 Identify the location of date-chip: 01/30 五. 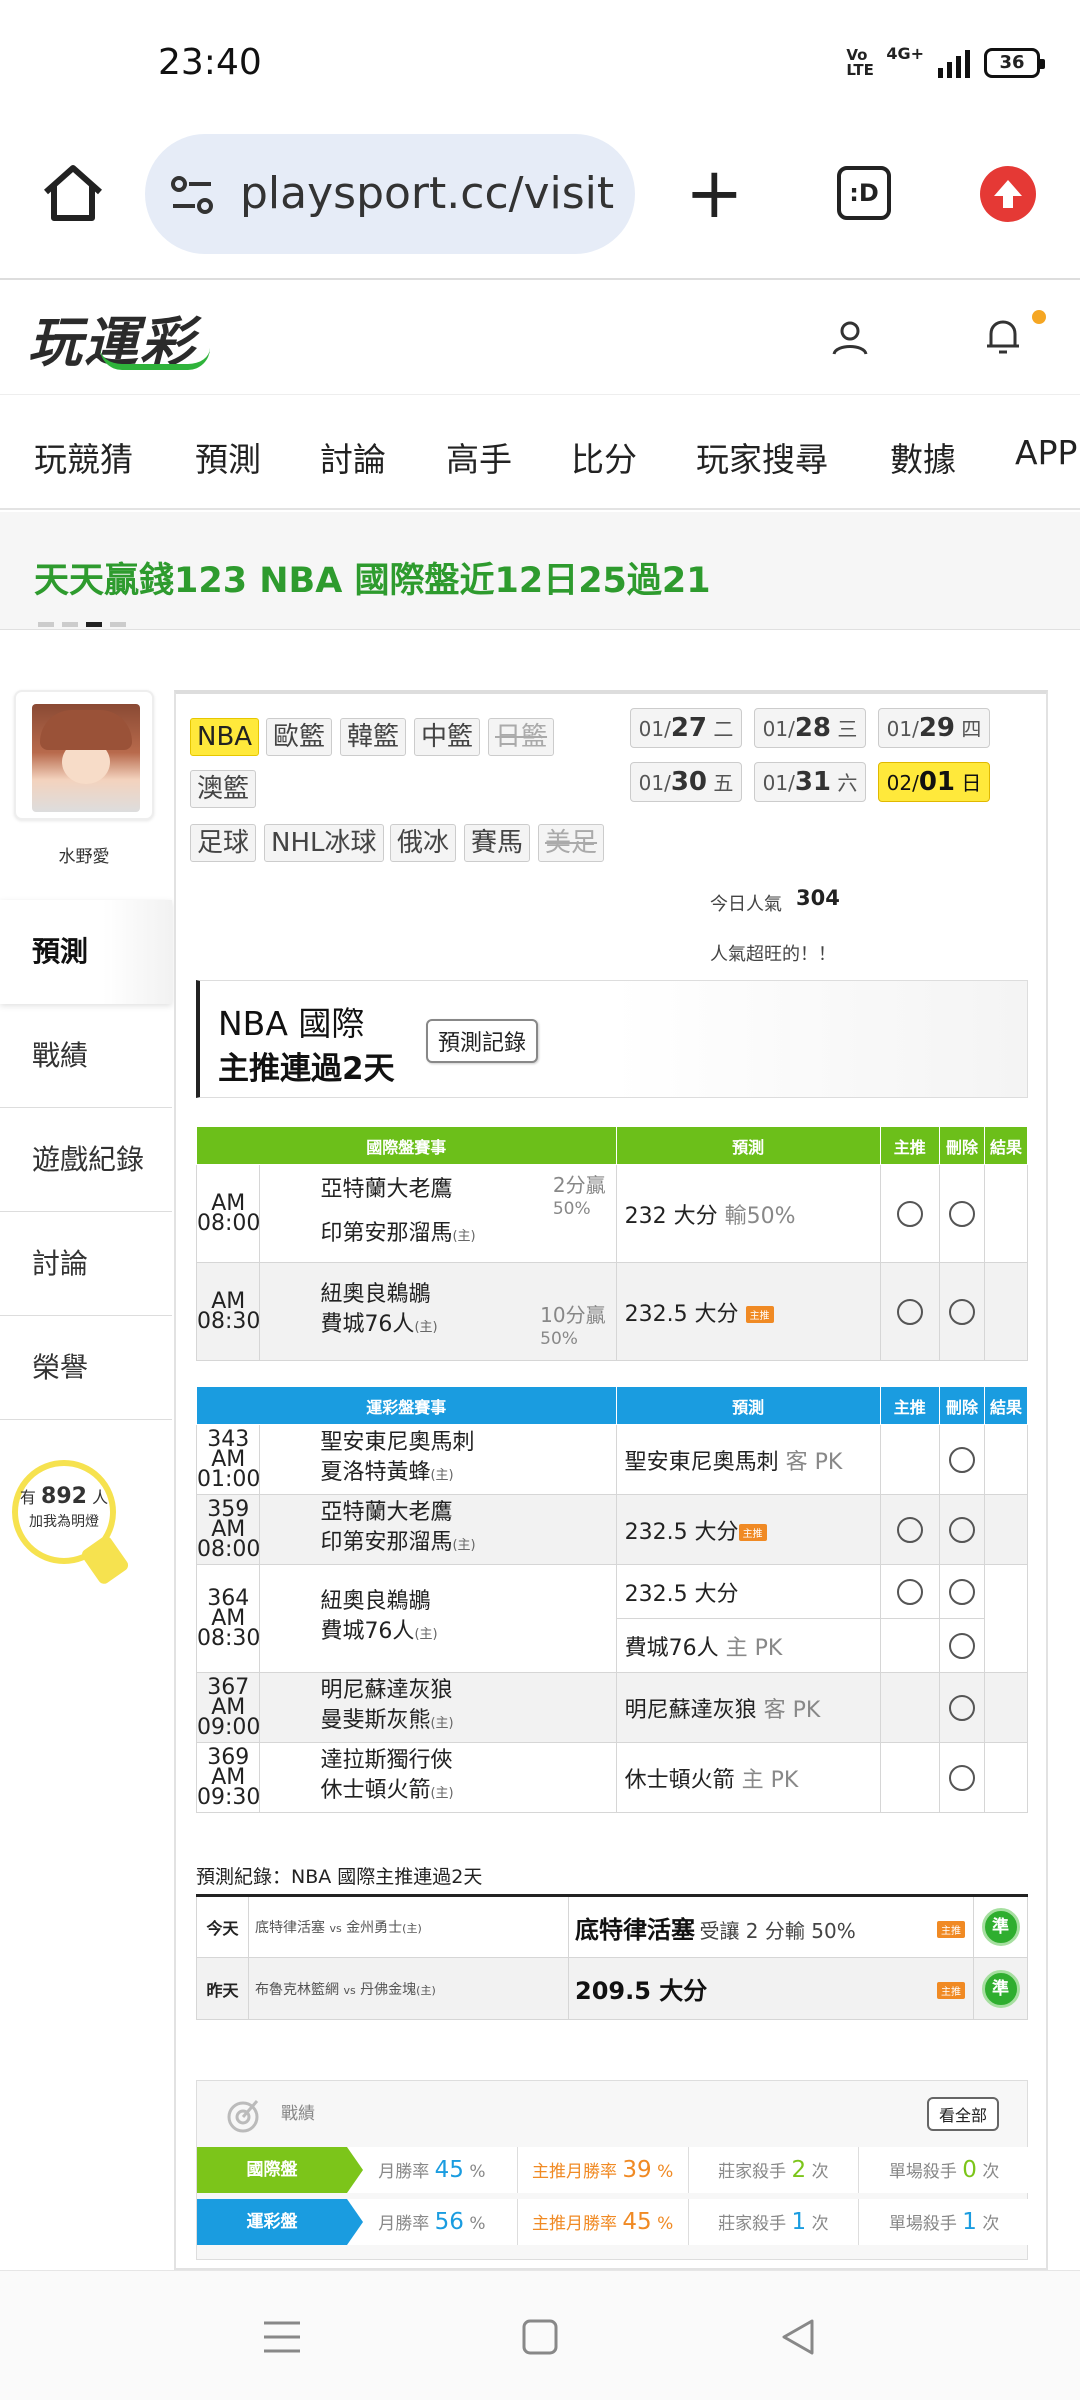
(686, 782).